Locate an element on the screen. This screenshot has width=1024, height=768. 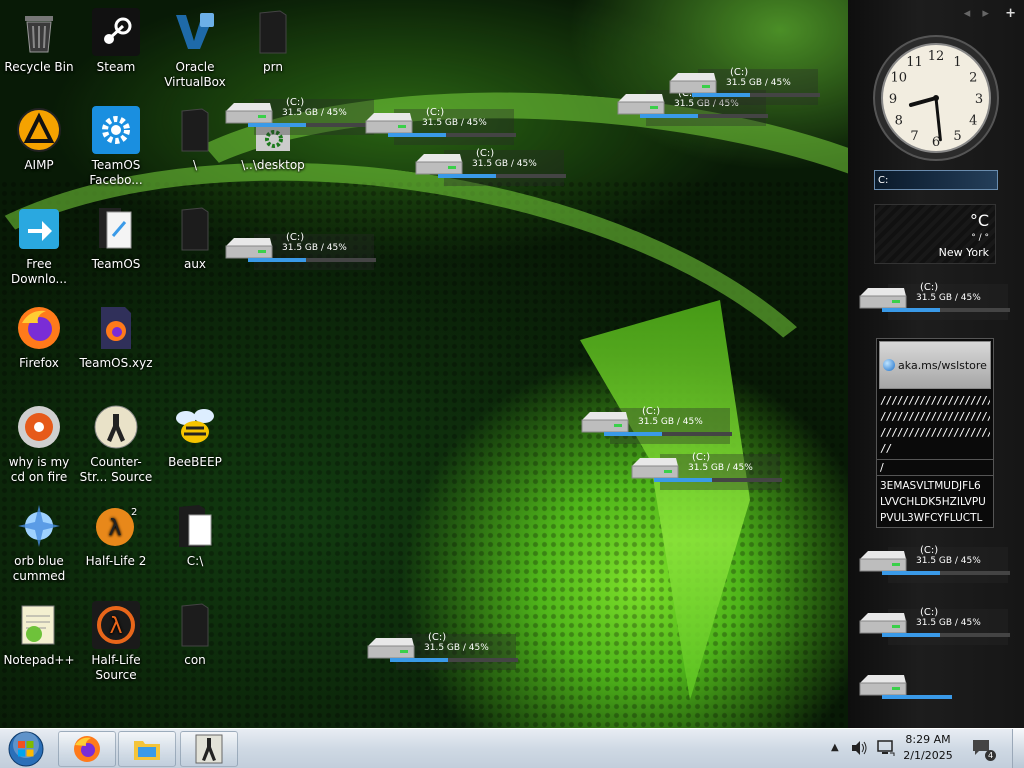
desktop-icon-firefox: Firefox is located at coordinates (39, 337).